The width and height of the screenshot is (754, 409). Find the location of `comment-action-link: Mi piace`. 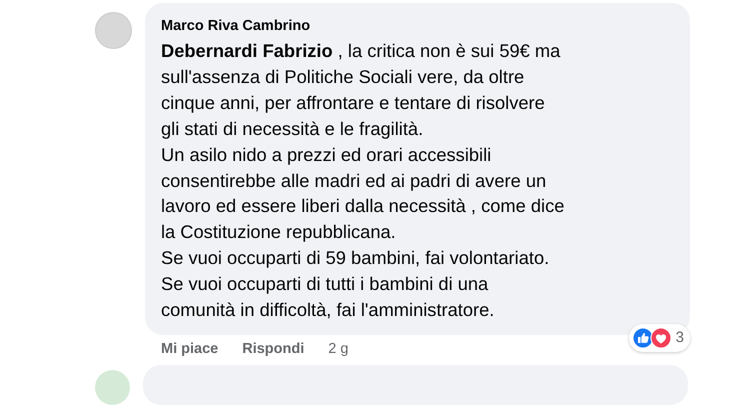

comment-action-link: Mi piace is located at coordinates (189, 348).